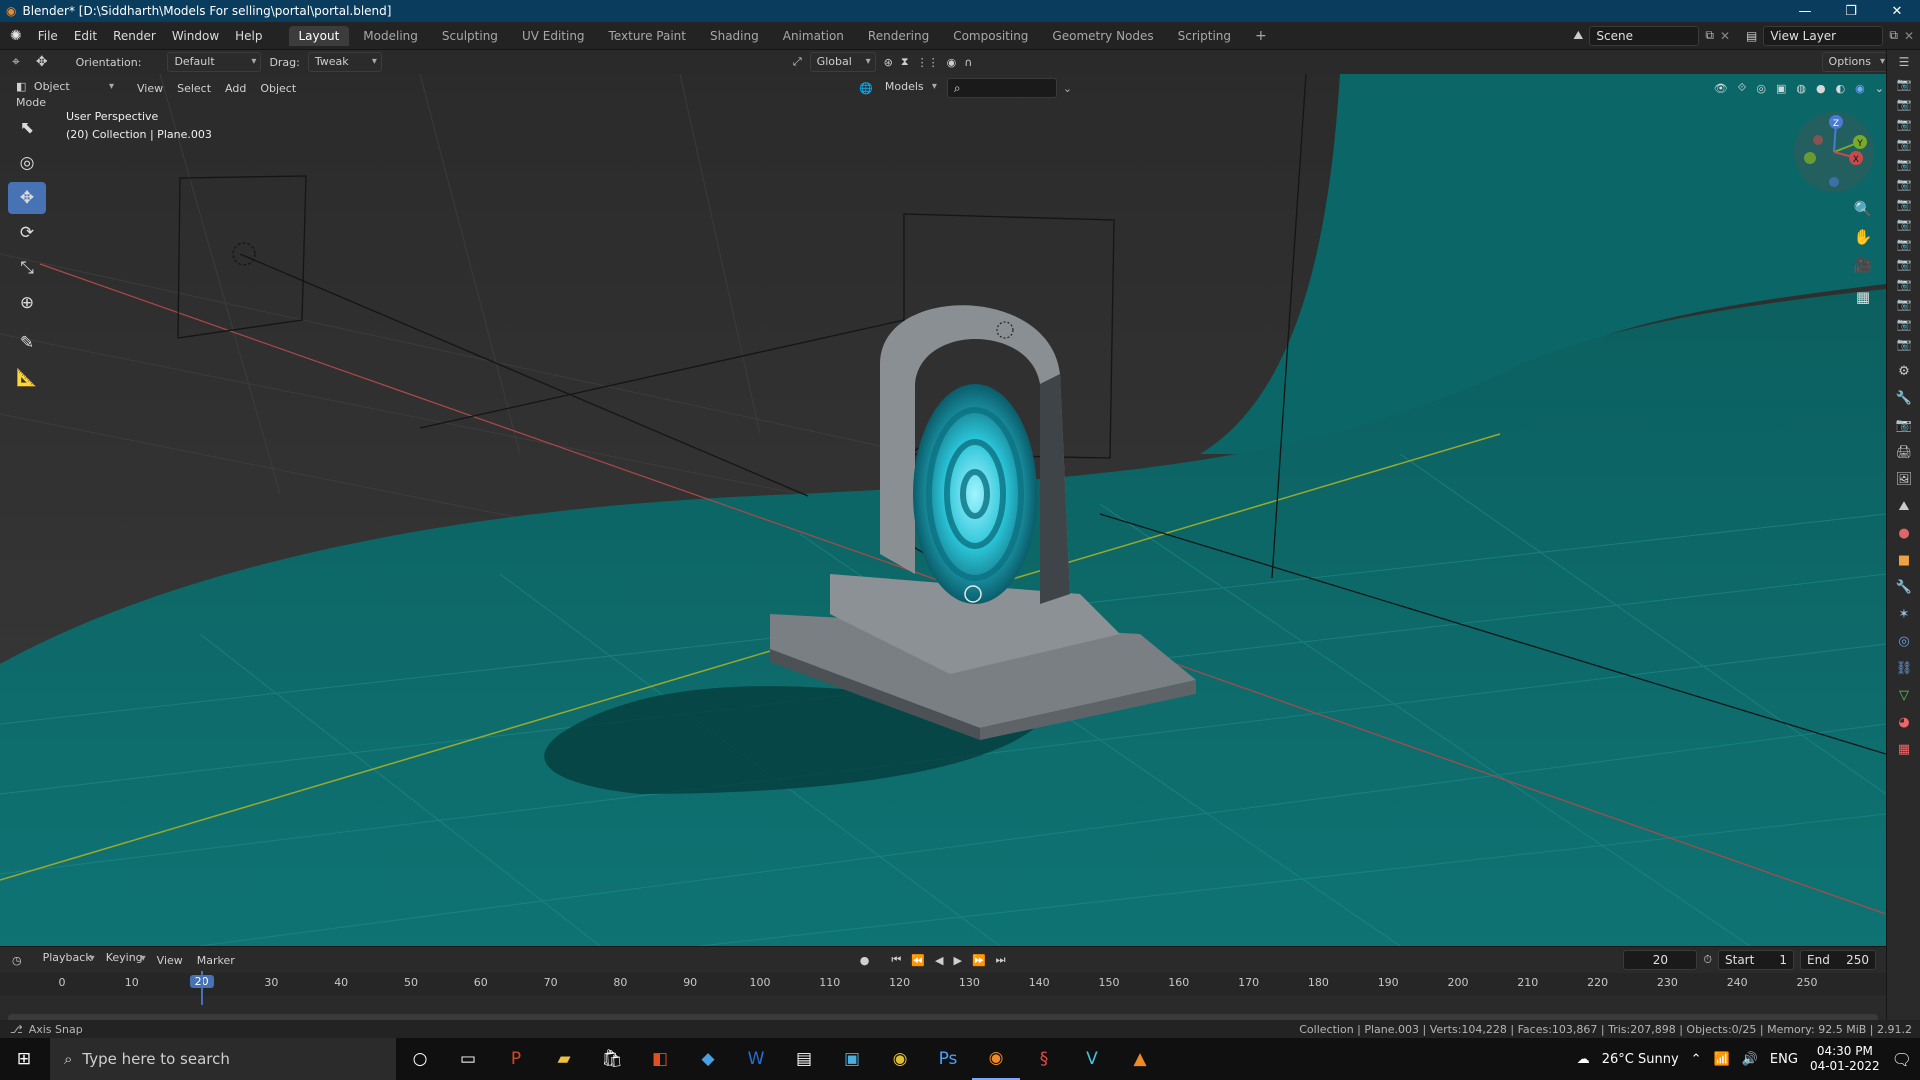 The height and width of the screenshot is (1080, 1920). Describe the element at coordinates (1903, 533) in the screenshot. I see `world-tab-icon: ●` at that location.